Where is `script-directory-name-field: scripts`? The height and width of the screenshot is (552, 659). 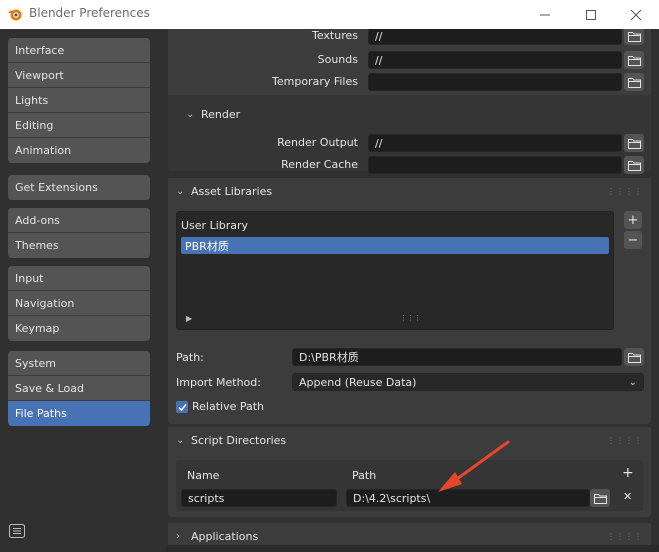 script-directory-name-field: scripts is located at coordinates (259, 498).